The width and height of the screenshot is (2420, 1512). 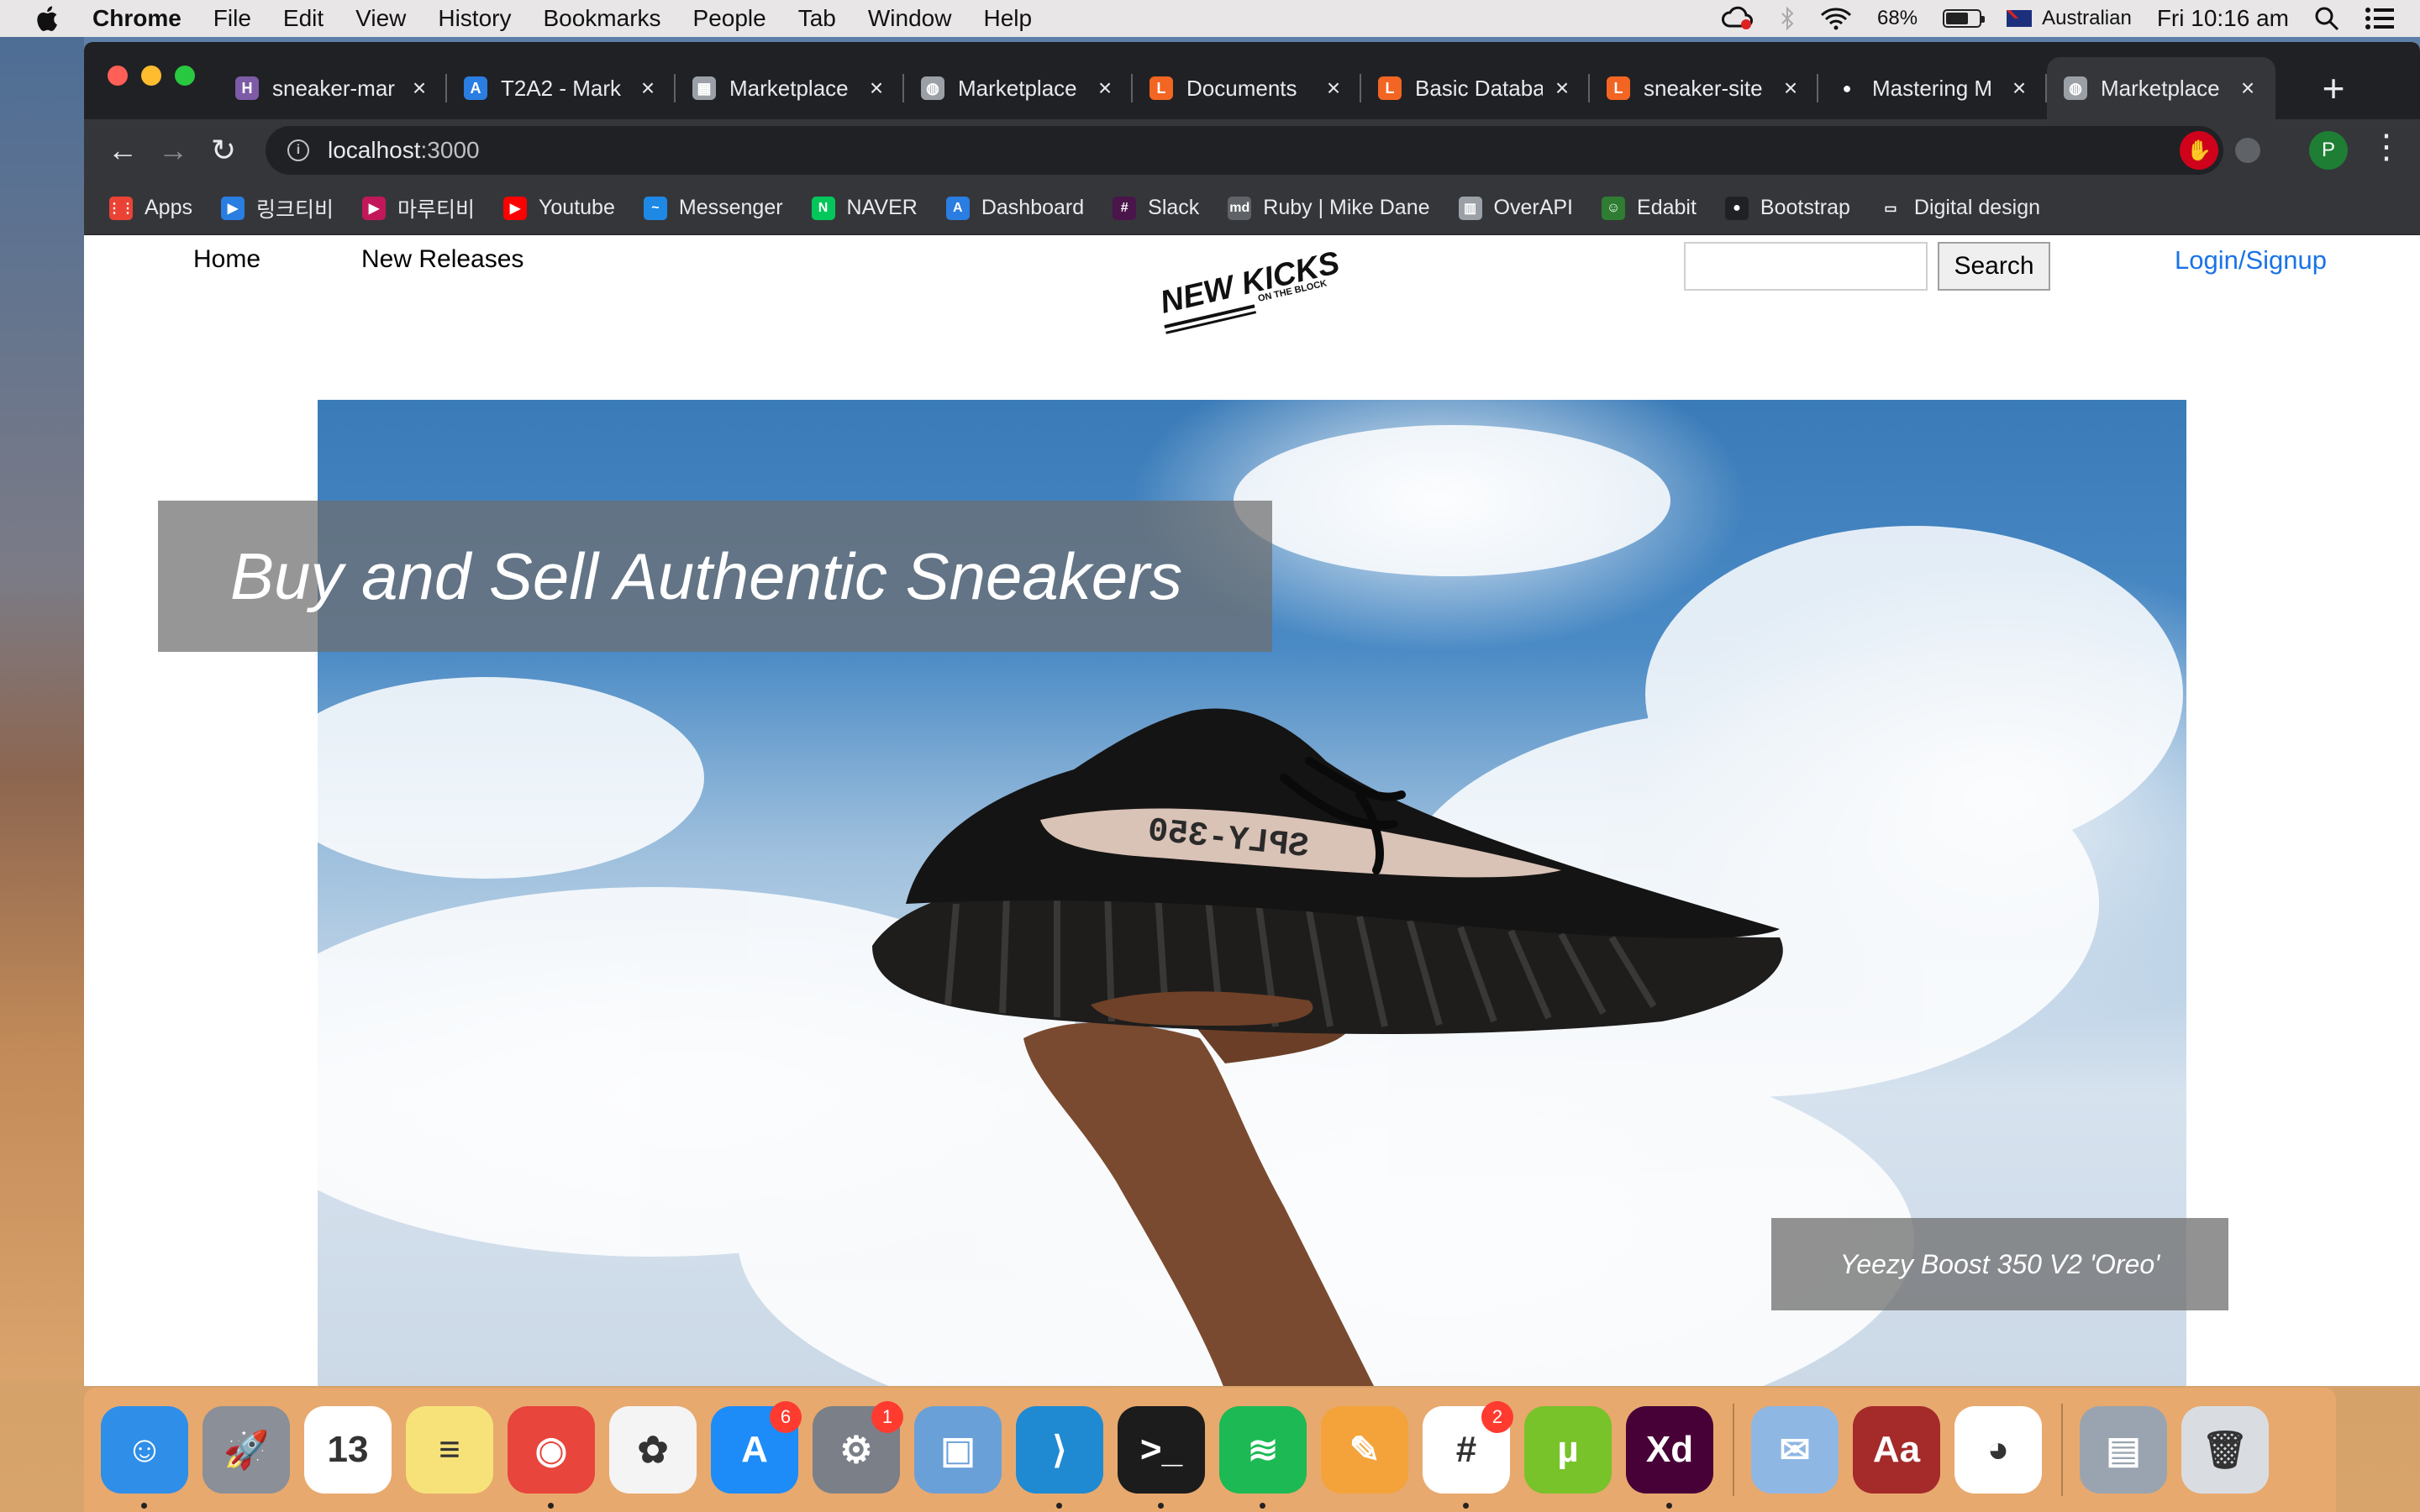 I want to click on bookmark-item: A Dashboard, so click(x=1015, y=208).